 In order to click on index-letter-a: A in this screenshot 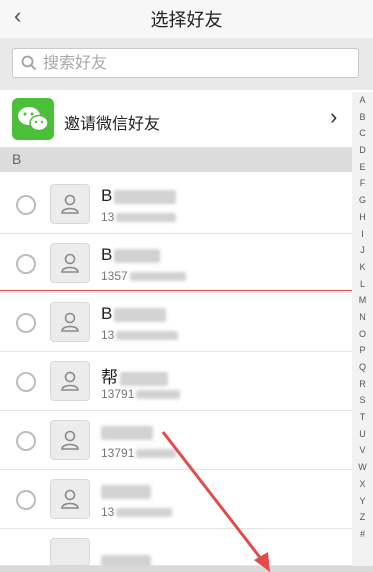, I will do `click(362, 100)`.